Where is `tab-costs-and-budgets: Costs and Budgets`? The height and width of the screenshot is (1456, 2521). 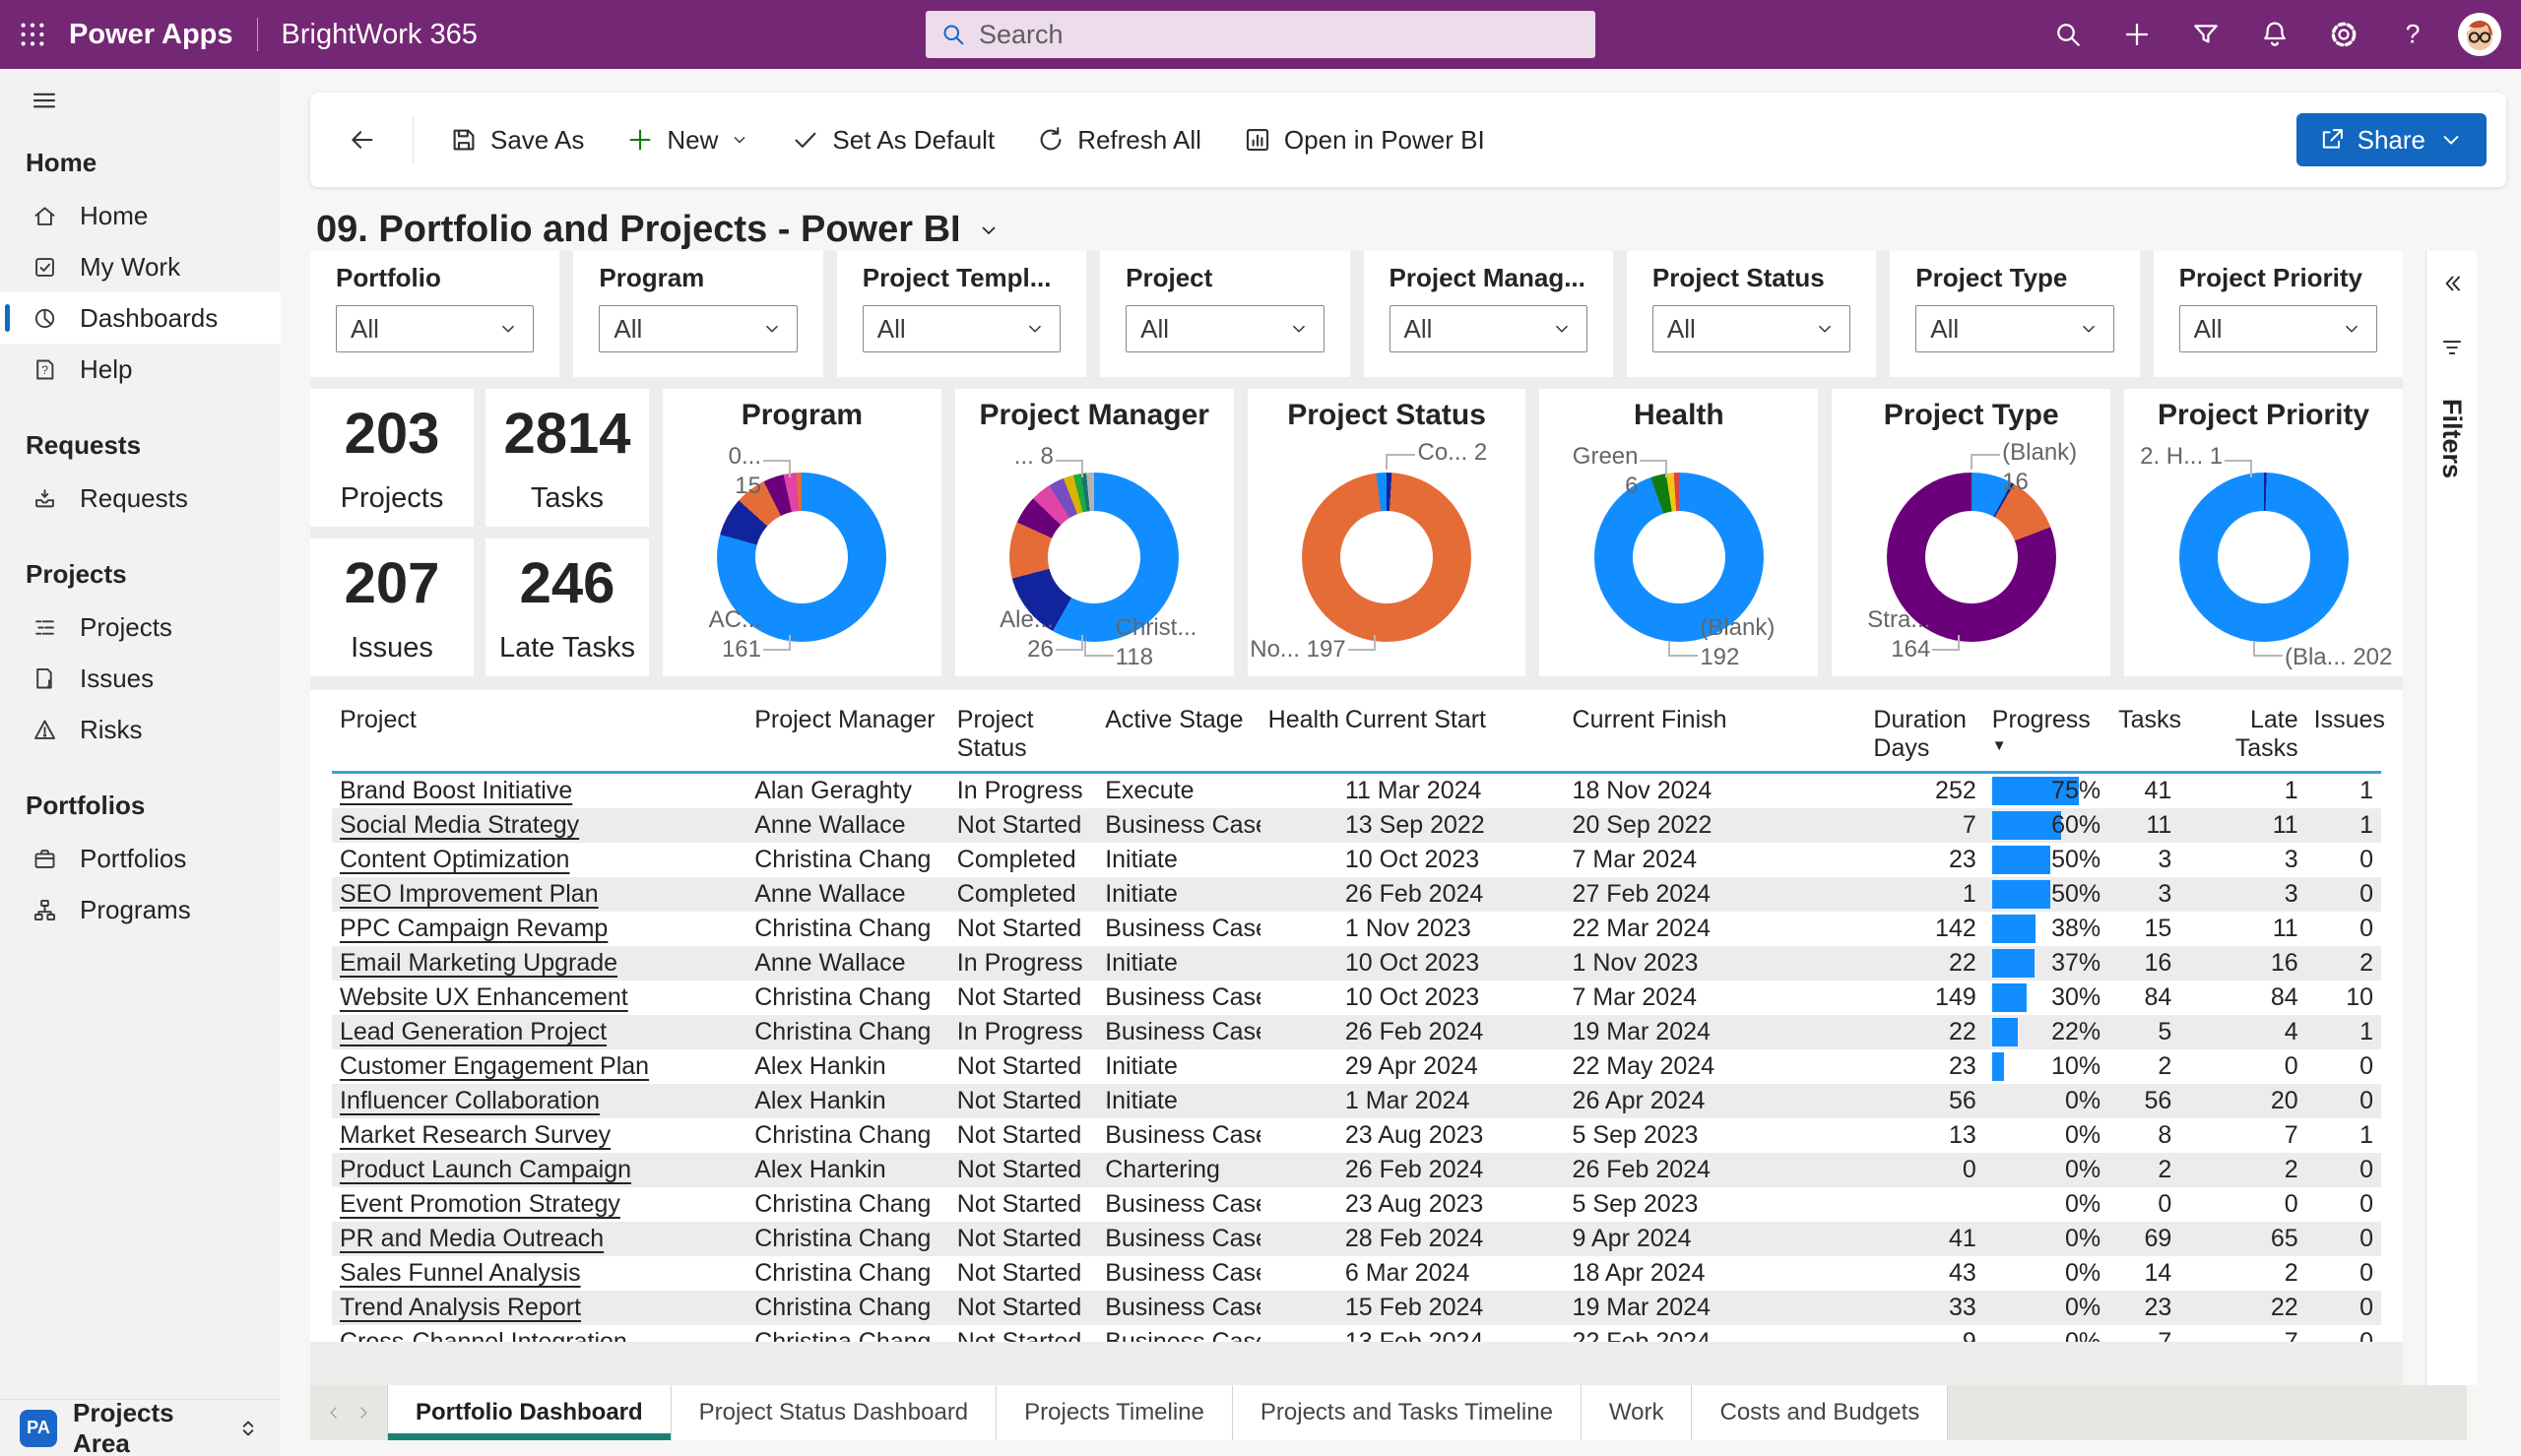
tab-costs-and-budgets: Costs and Budgets is located at coordinates (1820, 1412).